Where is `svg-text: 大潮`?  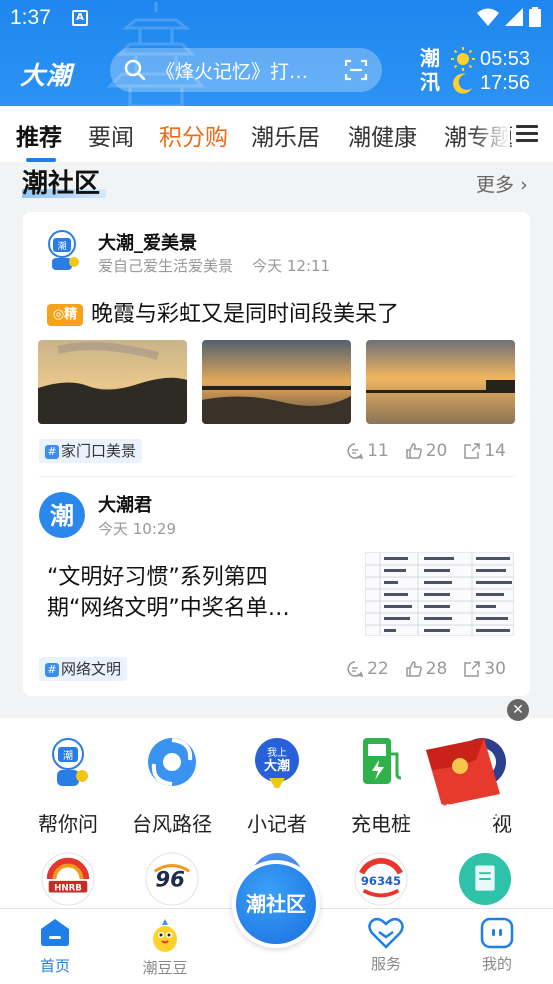 svg-text: 大潮 is located at coordinates (277, 766).